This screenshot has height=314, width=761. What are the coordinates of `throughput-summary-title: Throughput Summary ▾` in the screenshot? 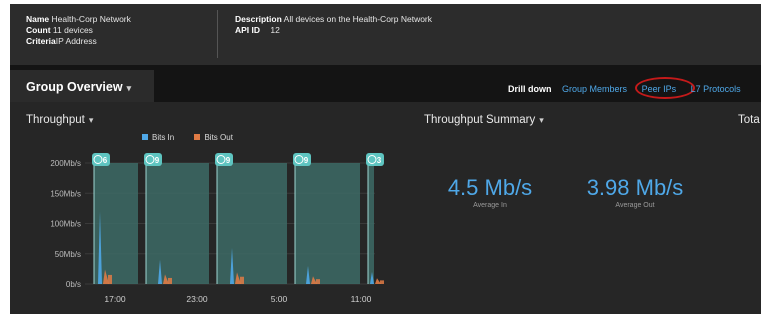 It's located at (484, 120).